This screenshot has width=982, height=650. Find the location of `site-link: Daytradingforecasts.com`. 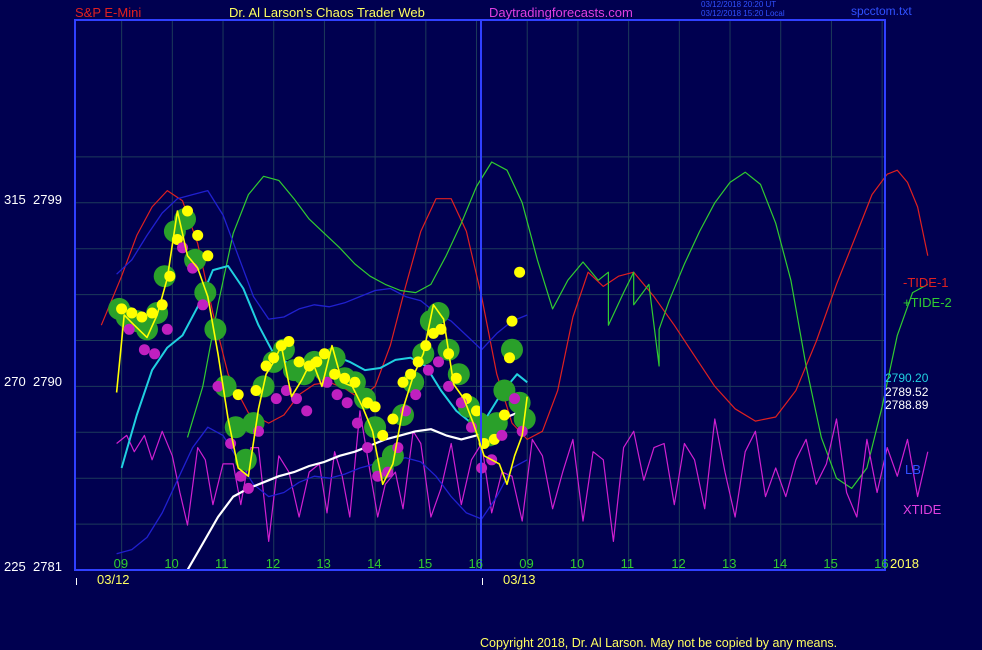

site-link: Daytradingforecasts.com is located at coordinates (561, 12).